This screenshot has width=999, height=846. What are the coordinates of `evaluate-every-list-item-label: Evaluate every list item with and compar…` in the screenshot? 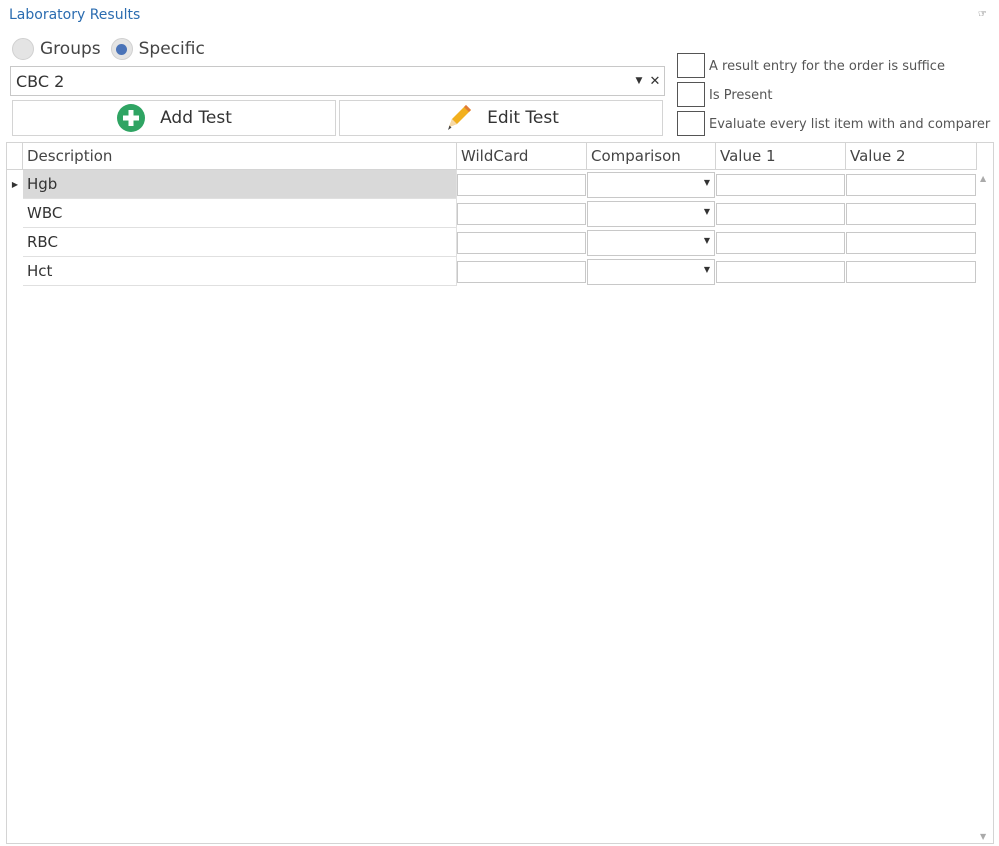 It's located at (850, 124).